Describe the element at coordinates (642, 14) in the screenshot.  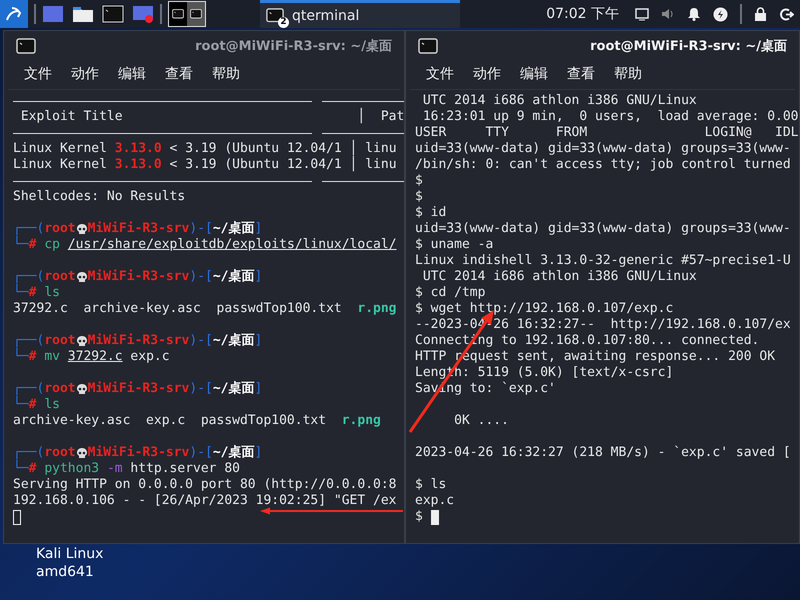
I see `display-icon` at that location.